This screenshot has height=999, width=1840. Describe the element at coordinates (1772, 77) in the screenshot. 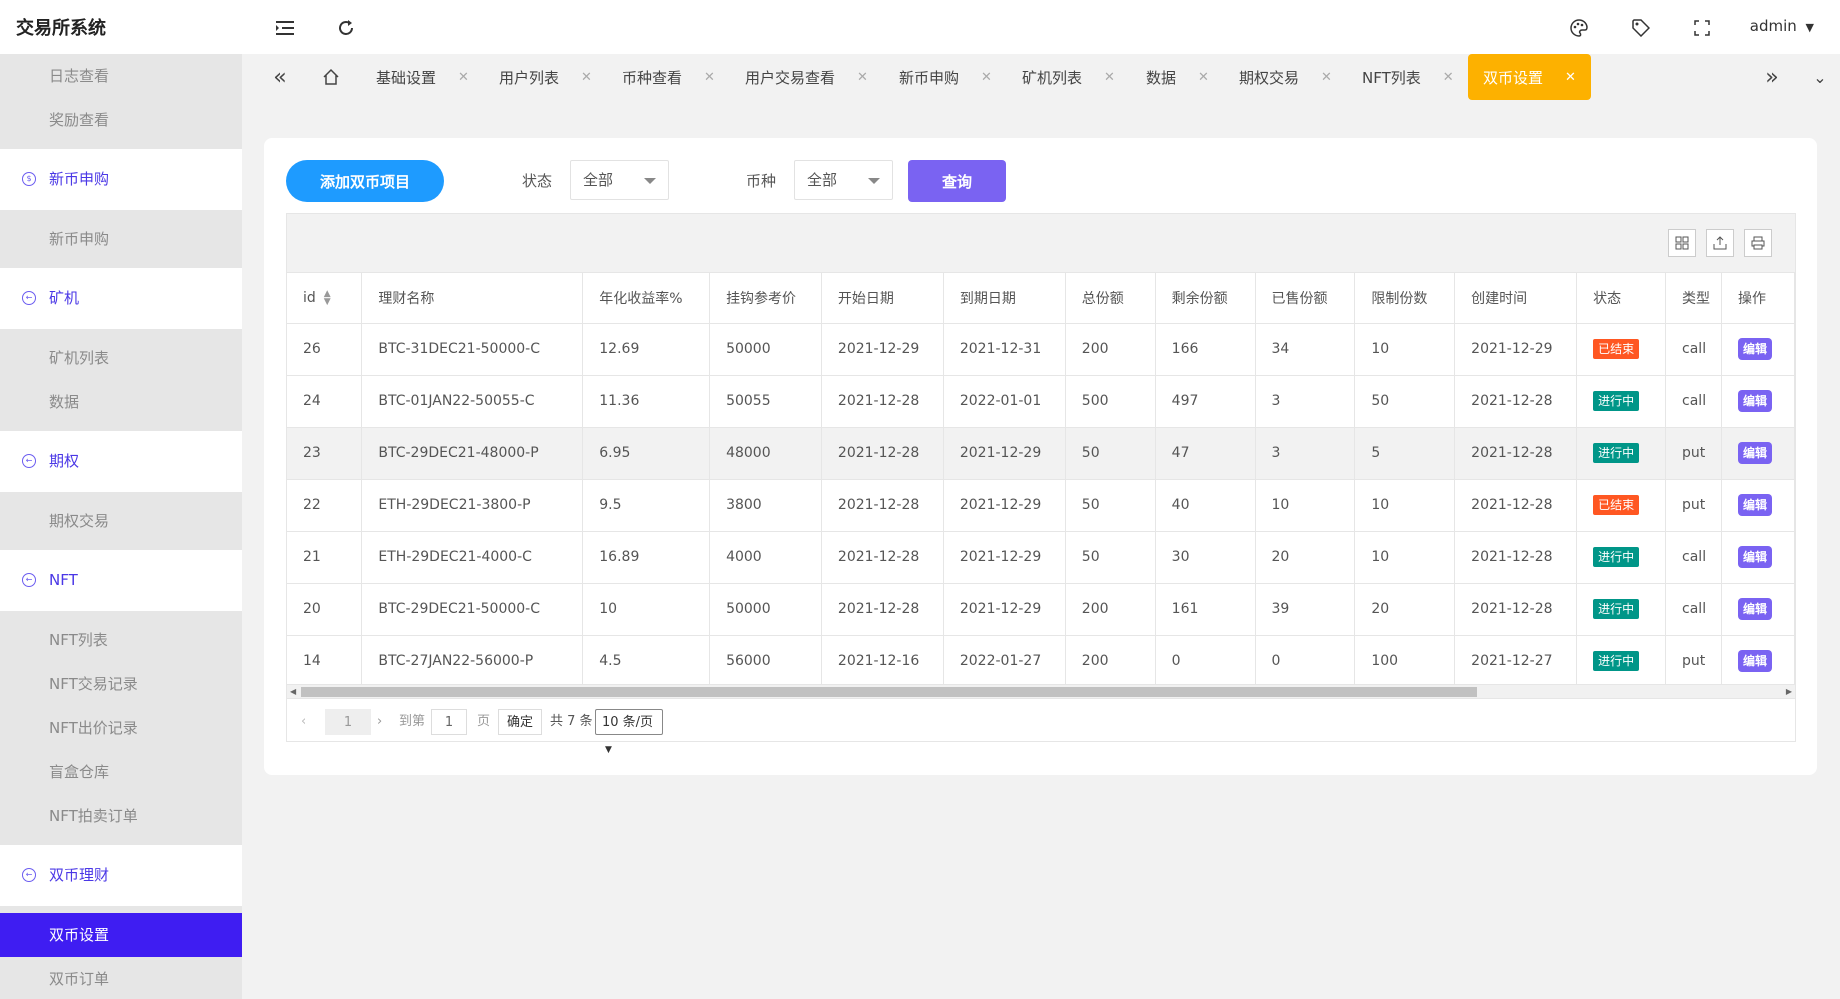

I see `tabs-scroll-right-icon: »` at that location.